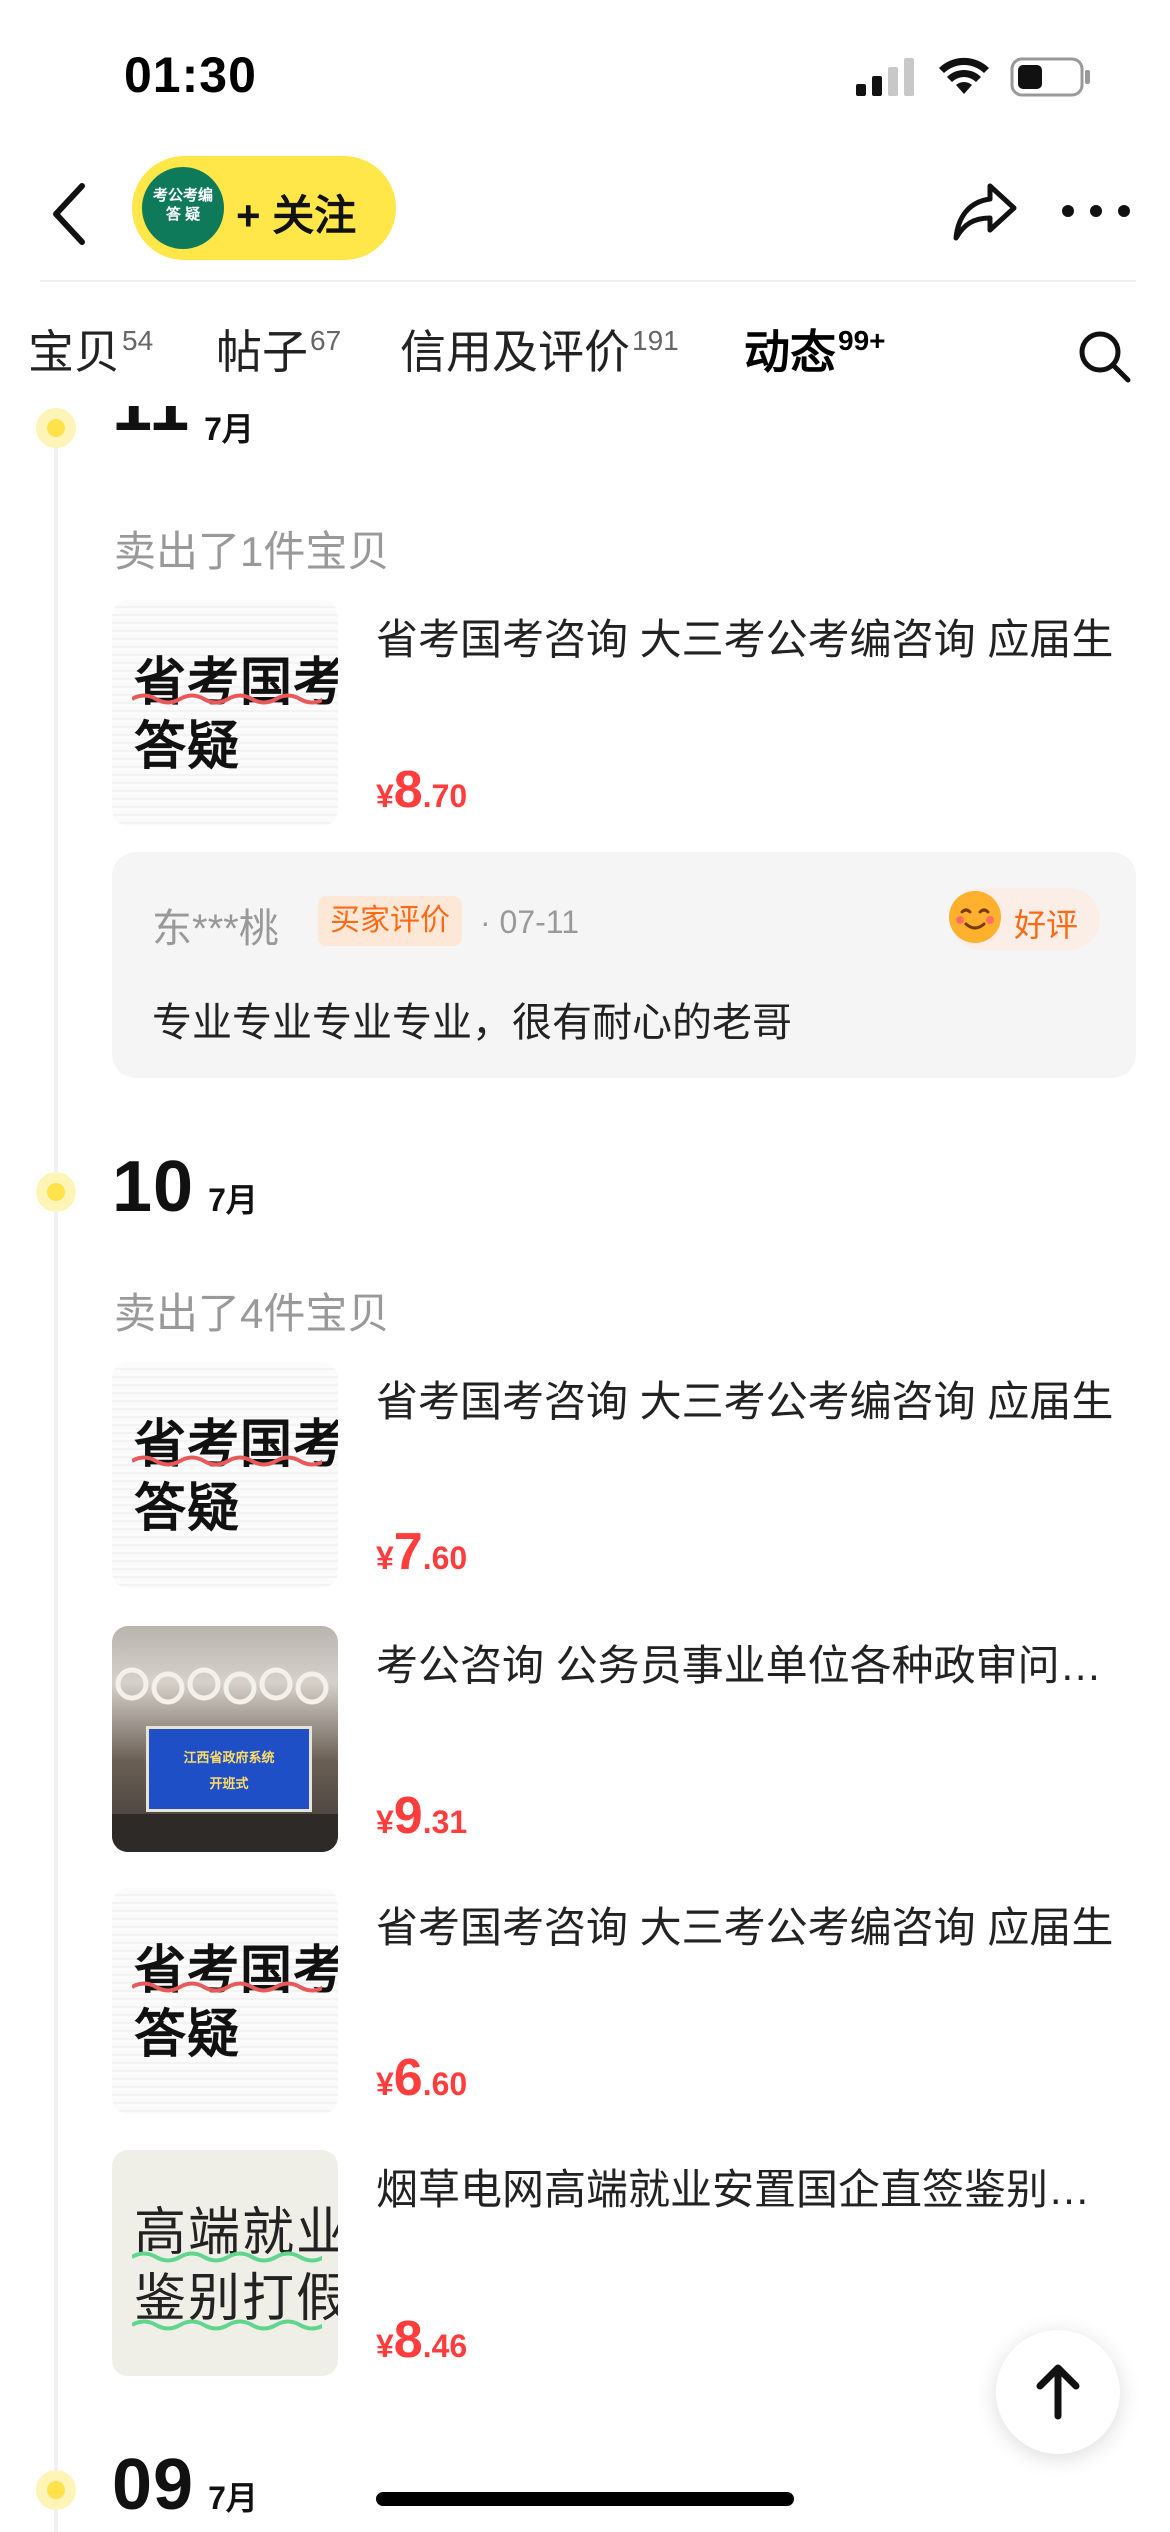 This screenshot has width=1170, height=2532. What do you see at coordinates (445, 1822) in the screenshot?
I see `price-decimal: .31` at bounding box center [445, 1822].